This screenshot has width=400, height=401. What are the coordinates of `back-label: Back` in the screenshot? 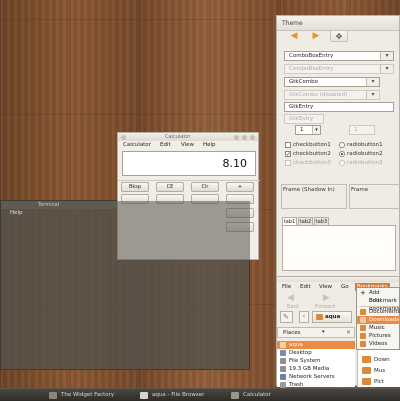 It's located at (293, 307).